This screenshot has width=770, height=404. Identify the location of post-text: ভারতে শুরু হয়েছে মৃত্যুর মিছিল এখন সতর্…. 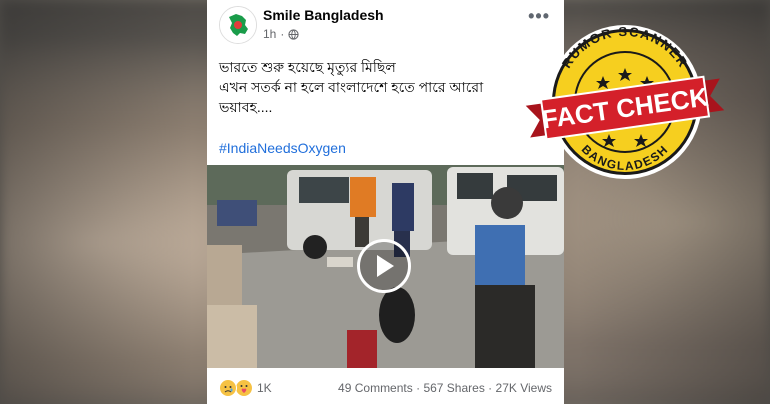
(386, 87).